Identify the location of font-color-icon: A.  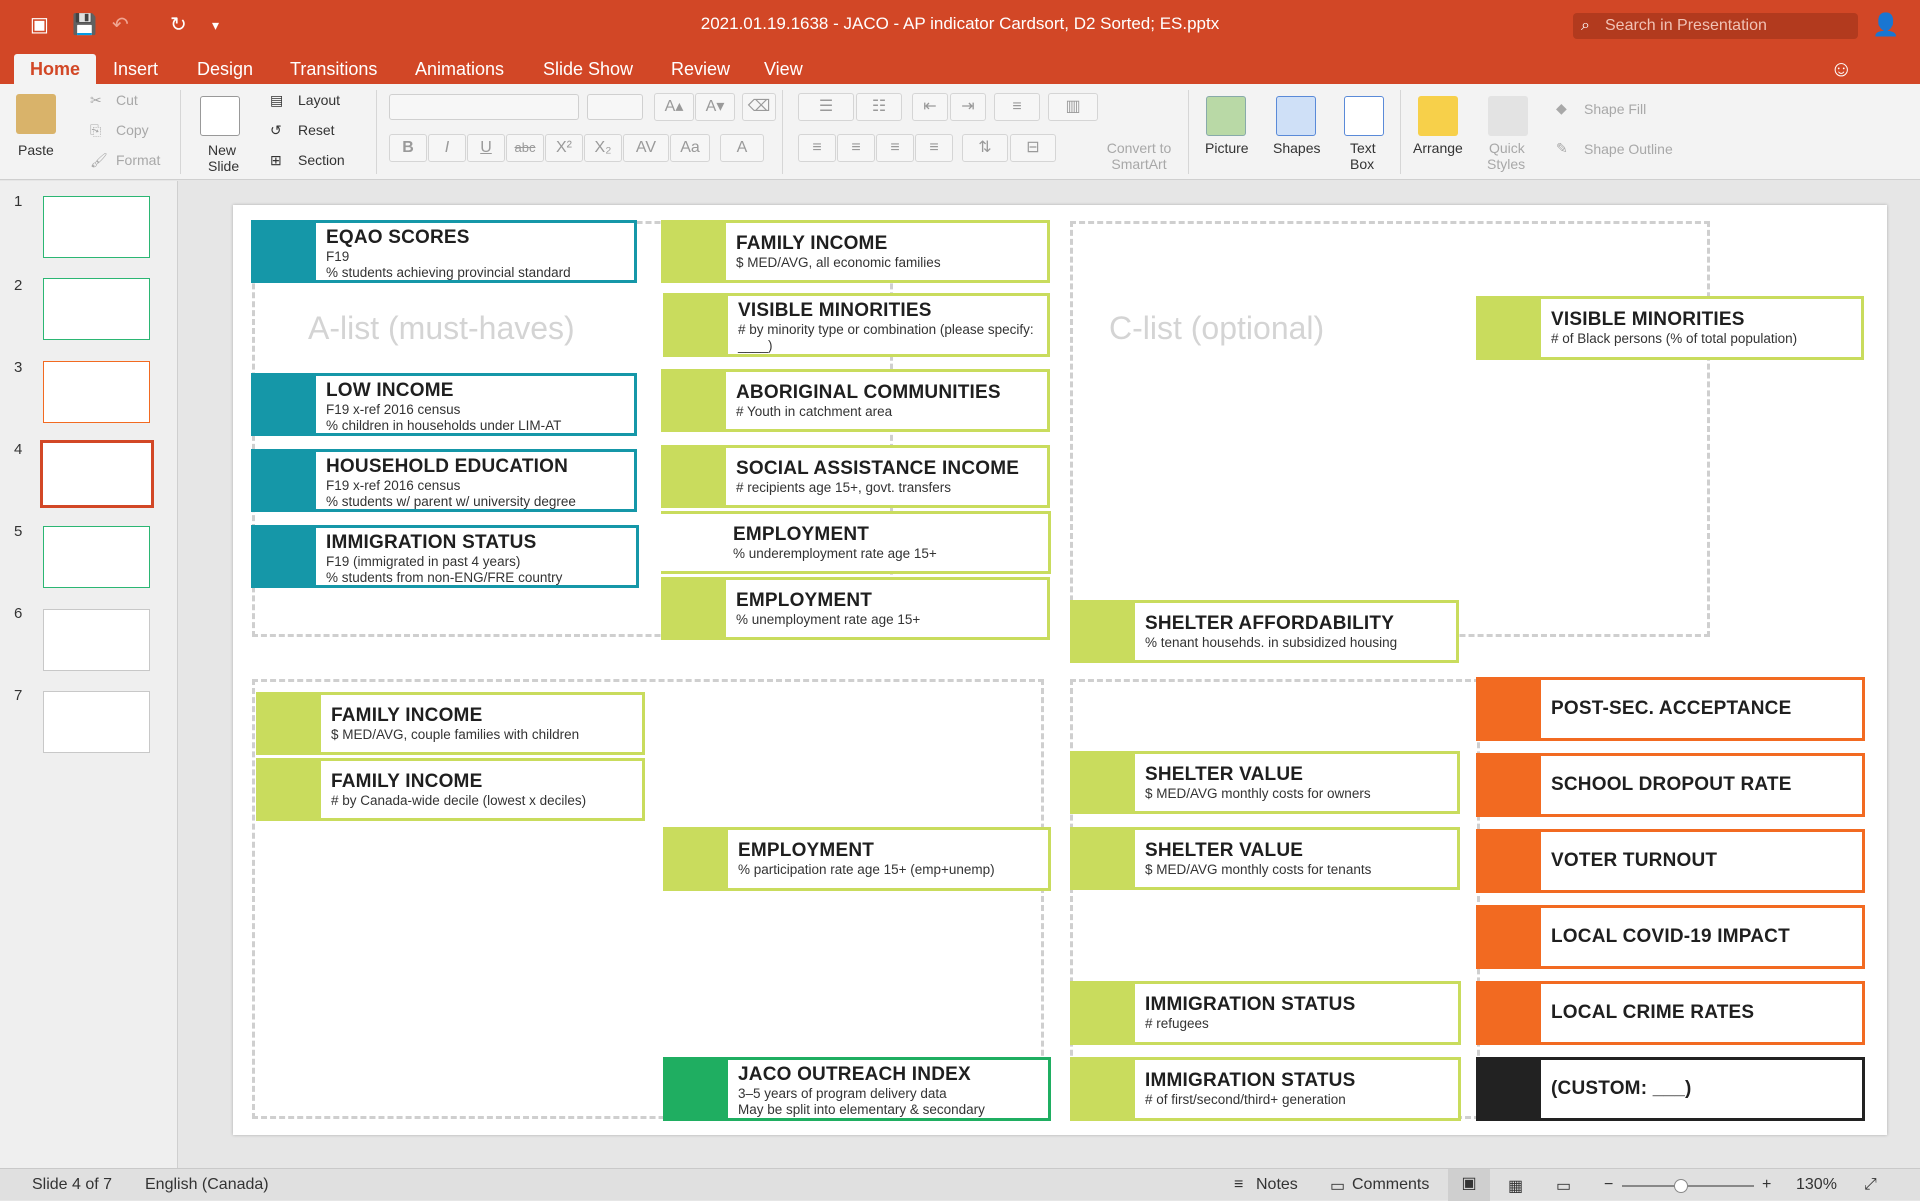
(742, 148).